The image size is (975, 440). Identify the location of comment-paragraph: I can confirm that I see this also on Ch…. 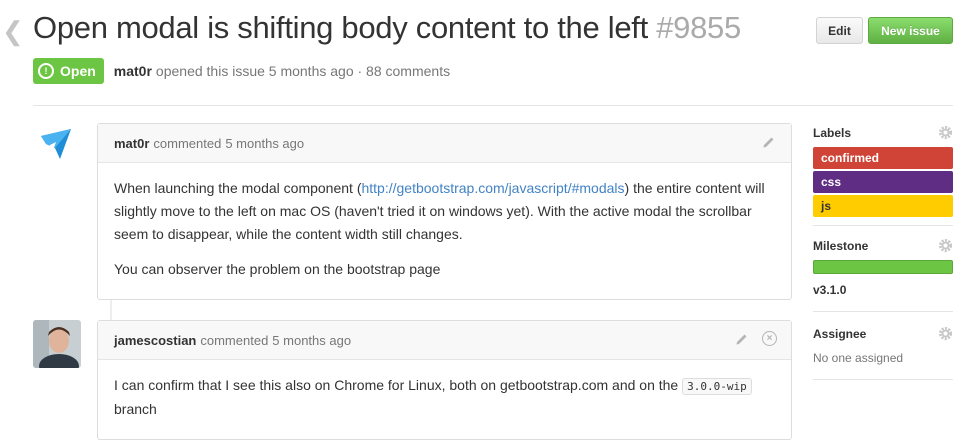
(444, 397).